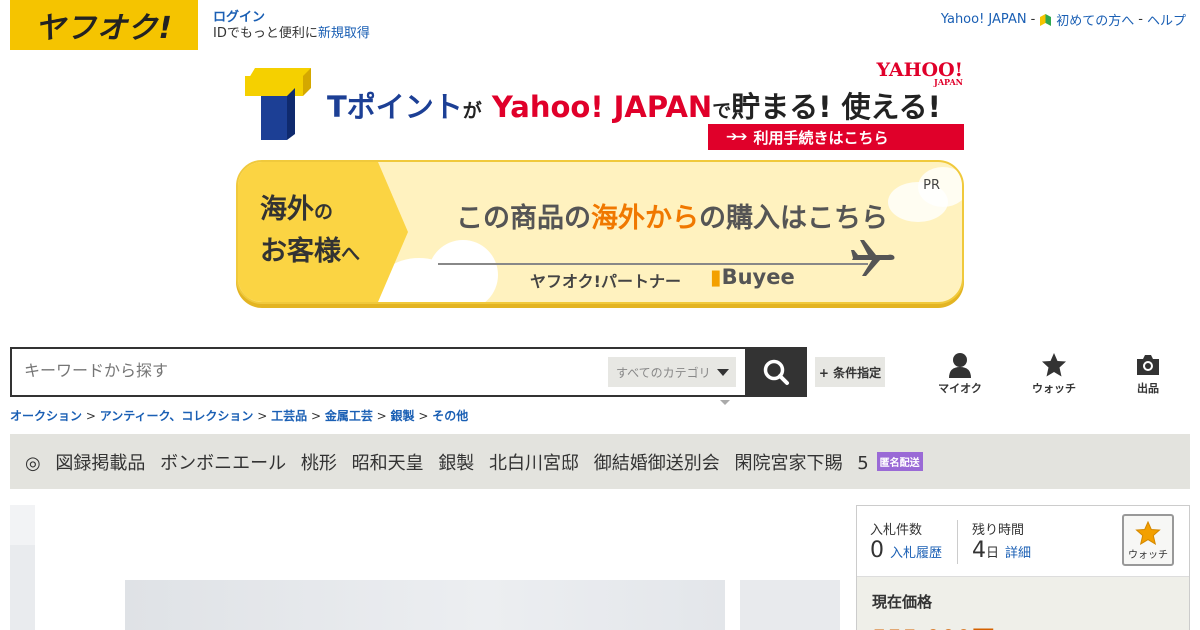 Image resolution: width=1200 pixels, height=630 pixels. Describe the element at coordinates (960, 365) in the screenshot. I see `user-icon` at that location.